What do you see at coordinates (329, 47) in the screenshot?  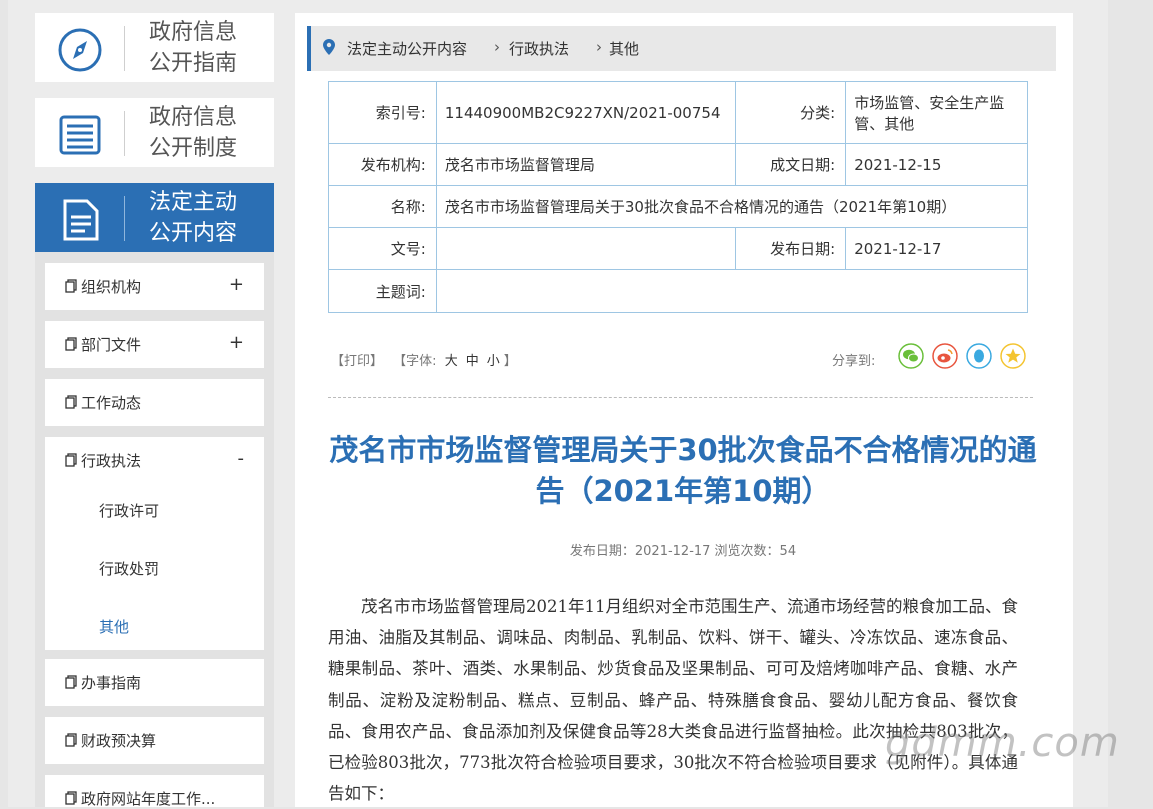 I see `location-pin-icon` at bounding box center [329, 47].